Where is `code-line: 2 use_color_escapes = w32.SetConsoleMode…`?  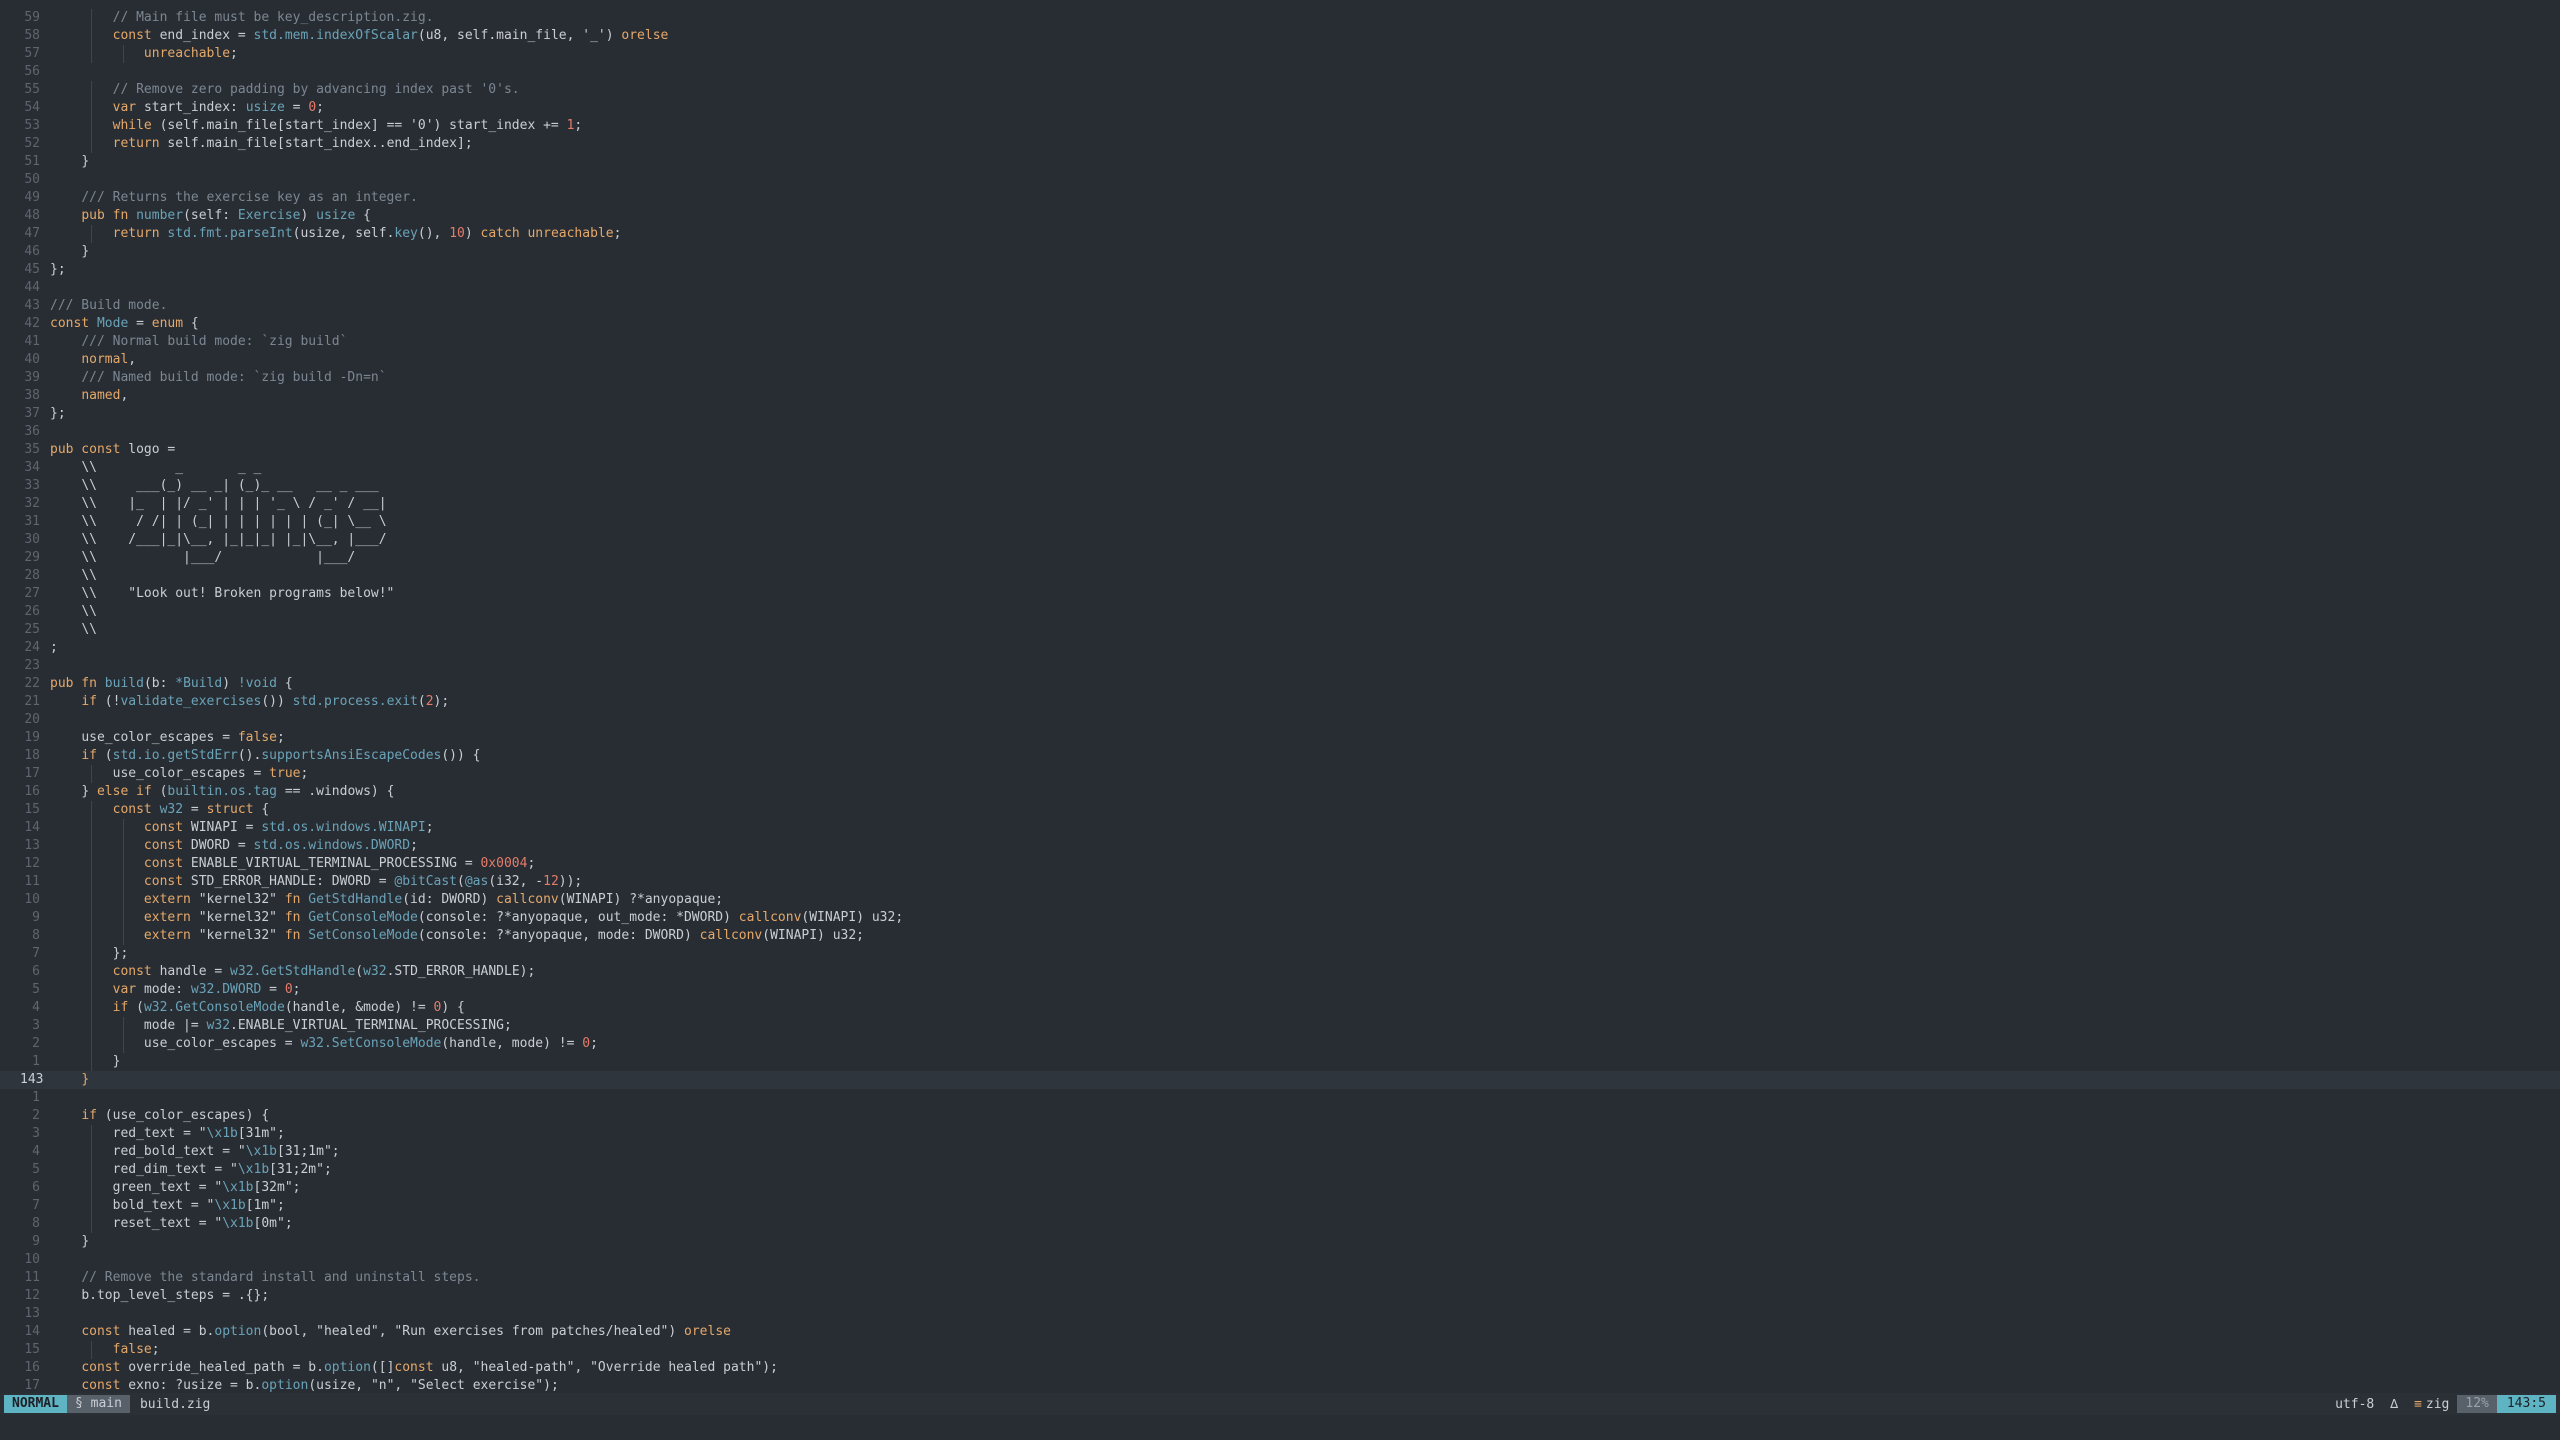
code-line: 2 use_color_escapes = w32.SetConsoleMode… is located at coordinates (1280, 1044).